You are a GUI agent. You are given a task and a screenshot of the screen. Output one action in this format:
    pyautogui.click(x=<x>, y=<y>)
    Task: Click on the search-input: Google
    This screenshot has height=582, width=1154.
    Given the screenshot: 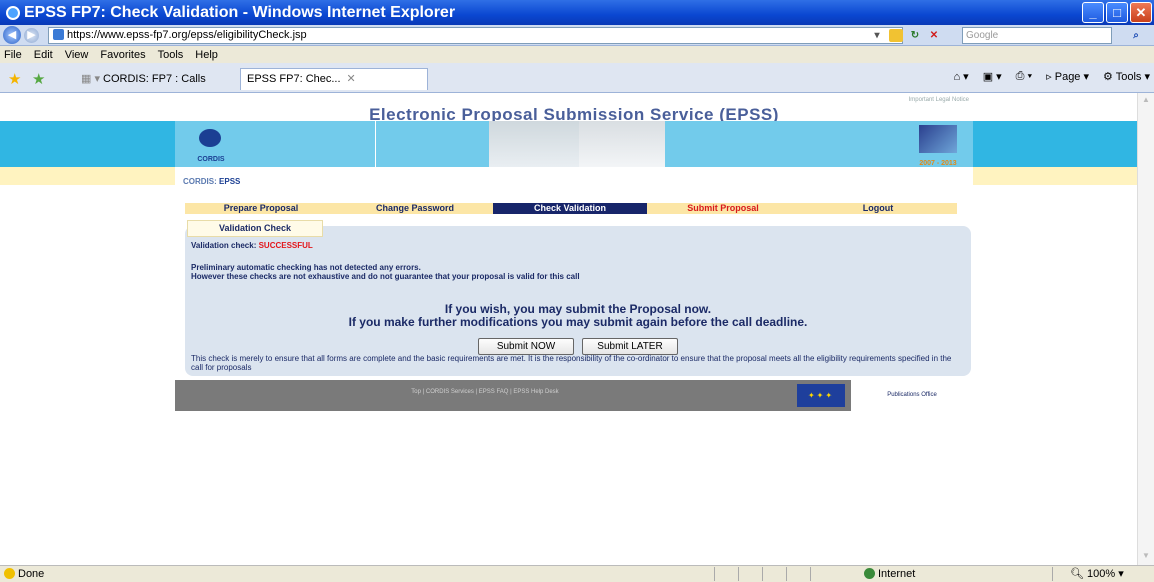 What is the action you would take?
    pyautogui.click(x=1037, y=35)
    